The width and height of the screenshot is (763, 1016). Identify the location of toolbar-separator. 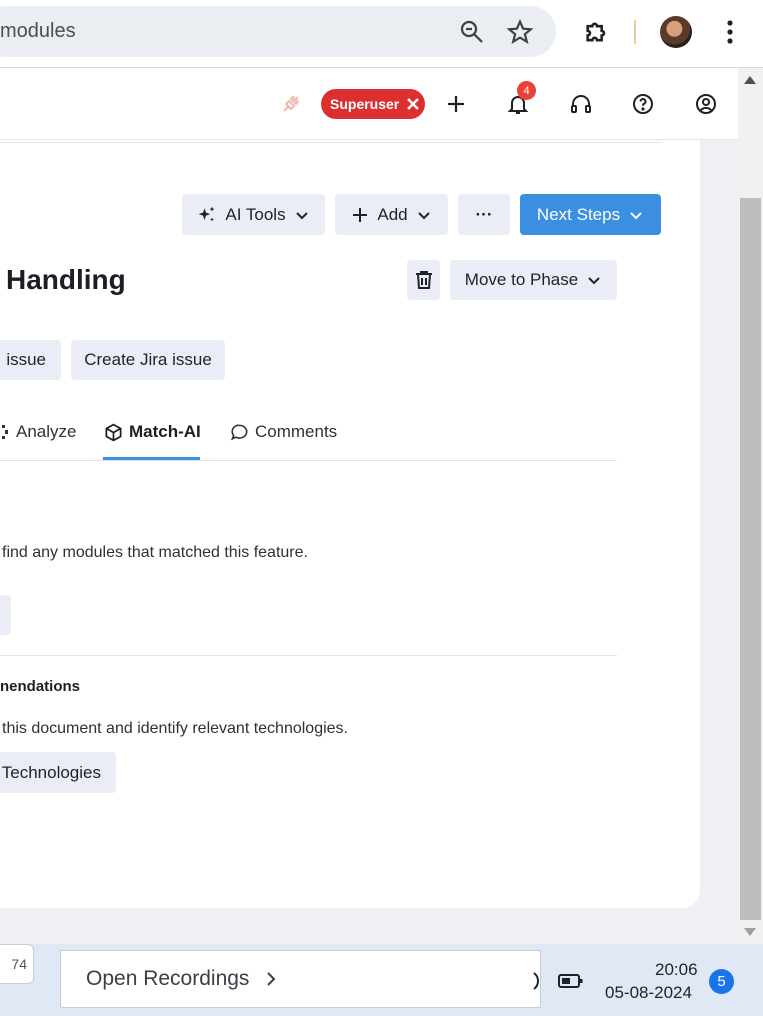
(635, 32).